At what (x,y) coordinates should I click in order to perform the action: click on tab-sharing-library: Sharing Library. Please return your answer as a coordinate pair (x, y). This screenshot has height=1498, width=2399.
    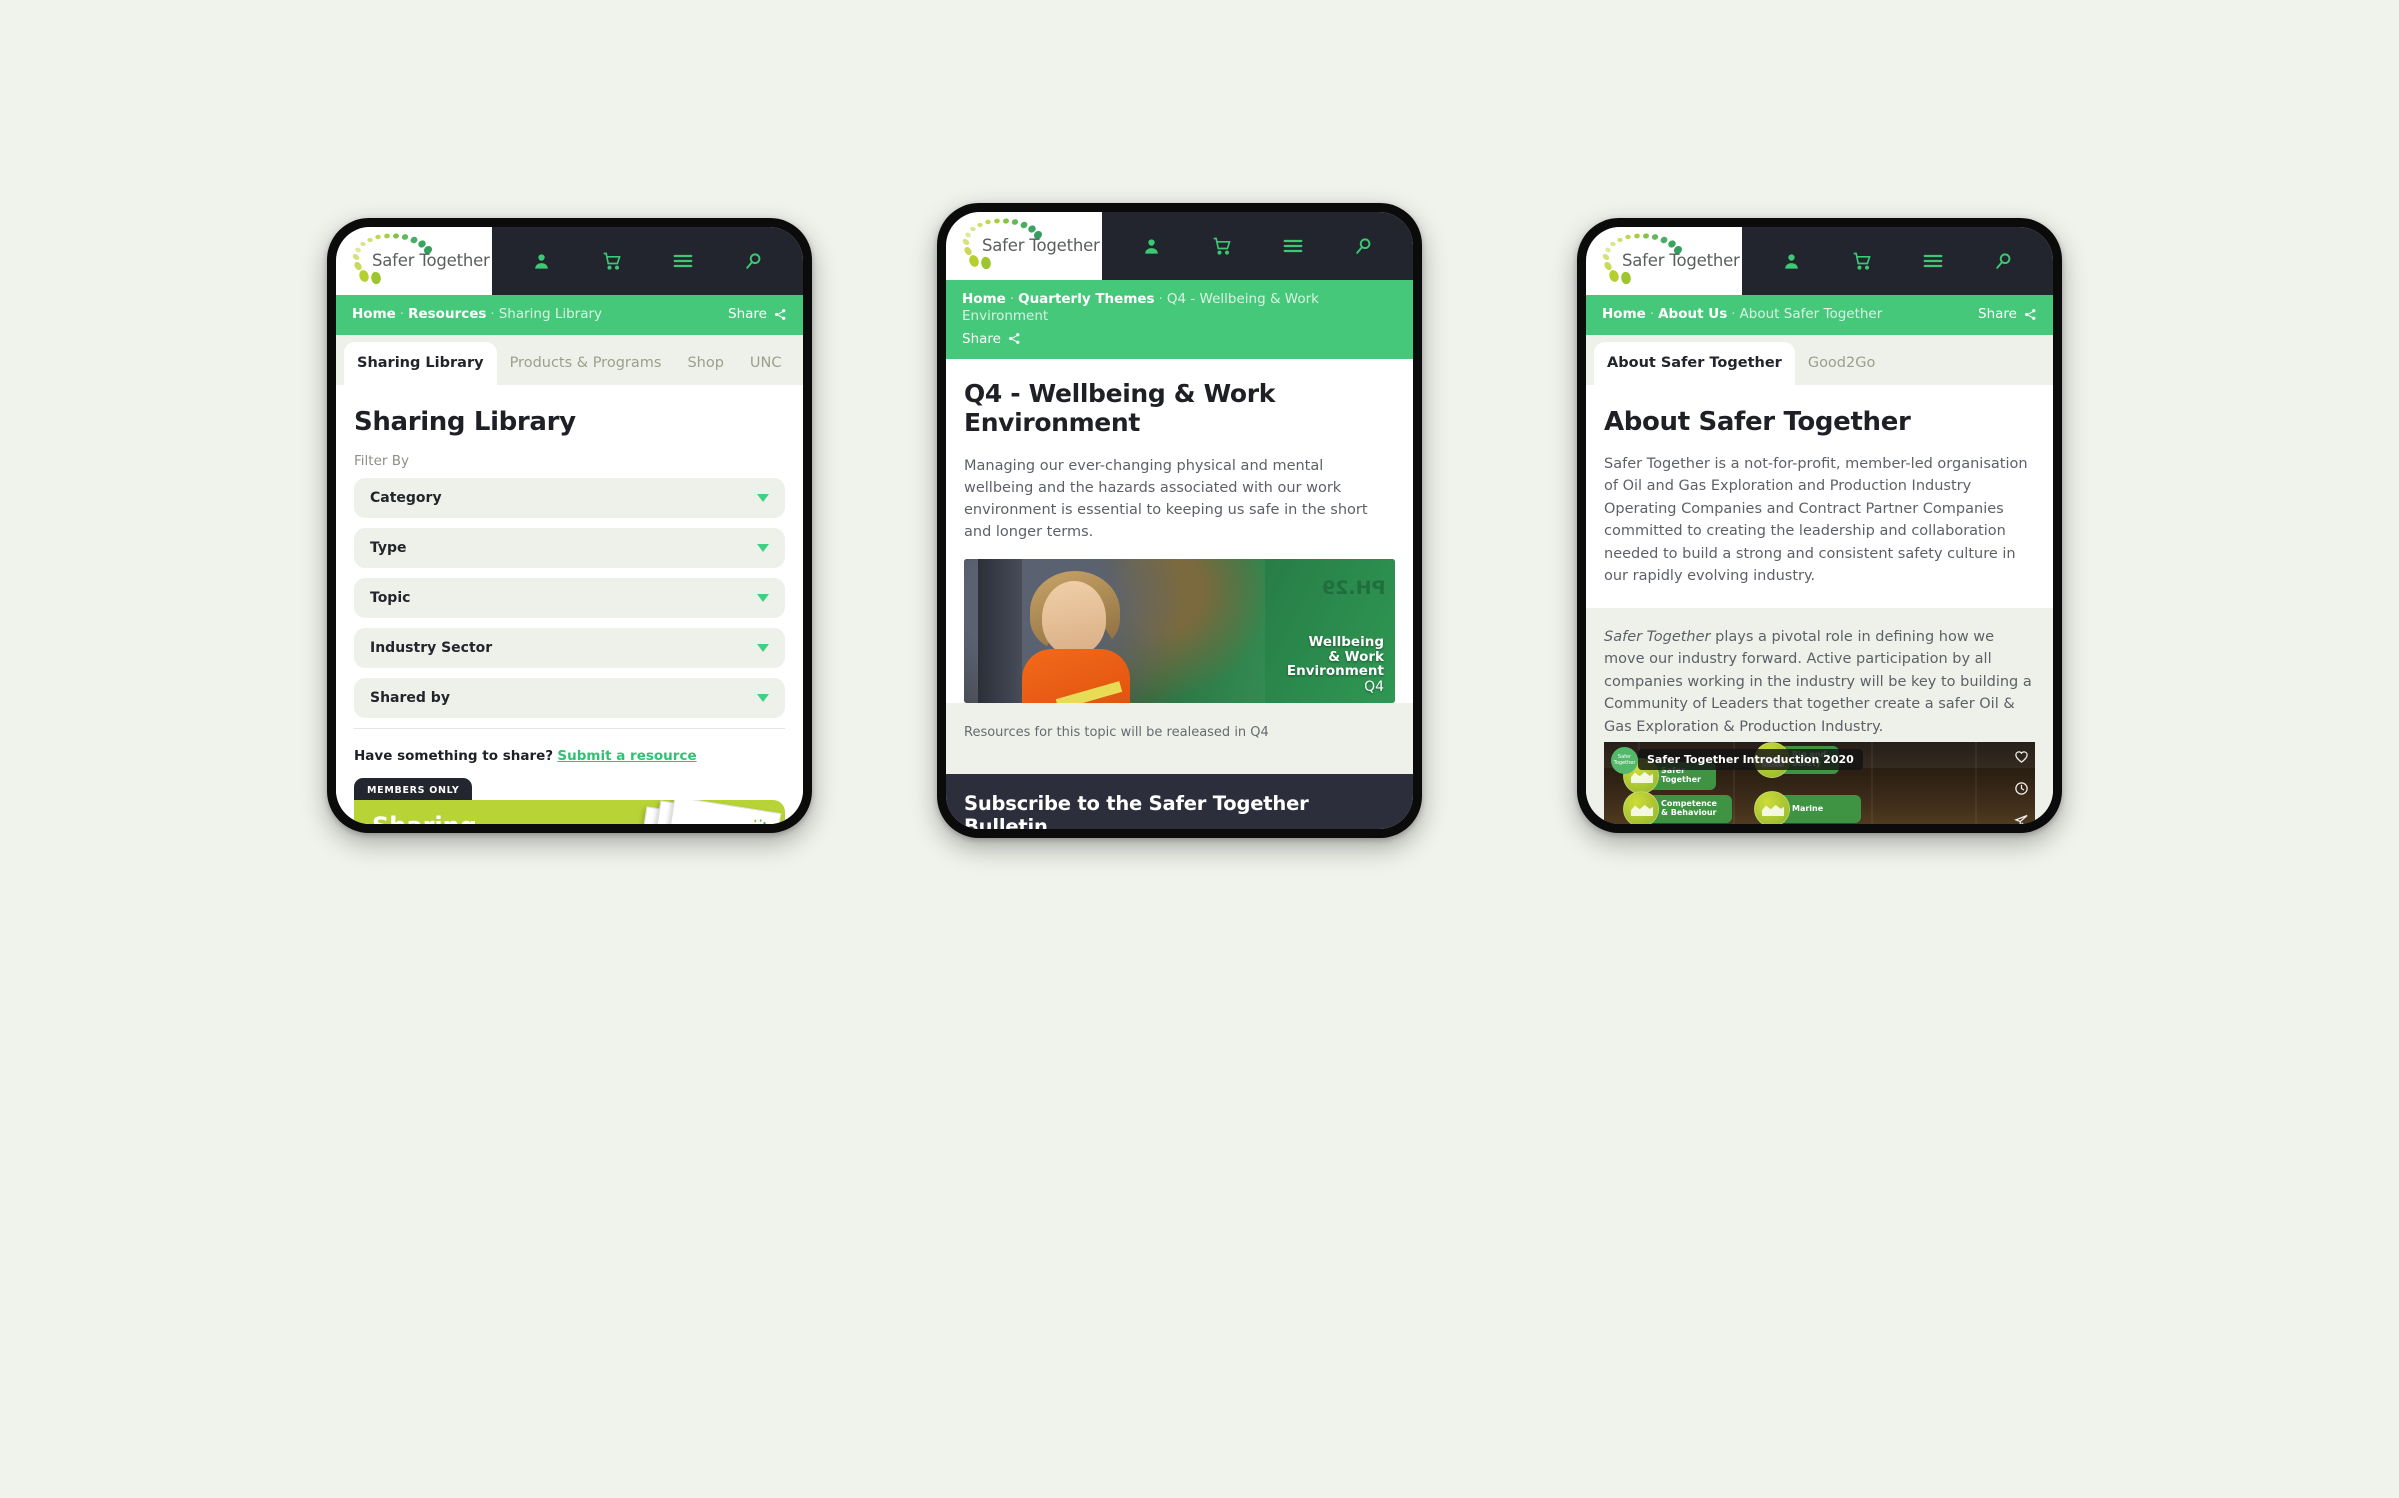
    Looking at the image, I should click on (420, 363).